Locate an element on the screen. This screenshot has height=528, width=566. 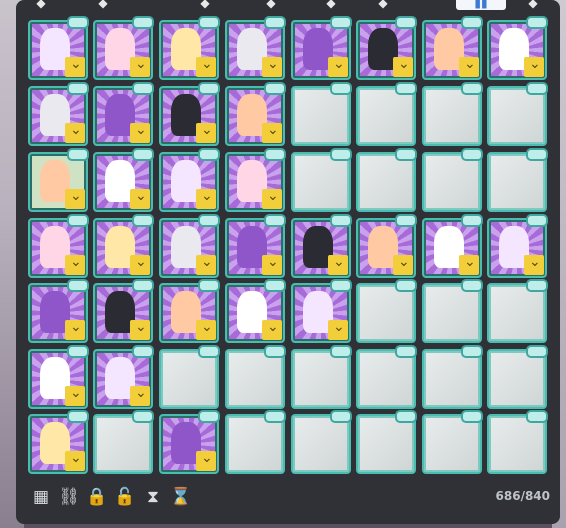
hourglass-icon: ⧗ is located at coordinates (153, 497).